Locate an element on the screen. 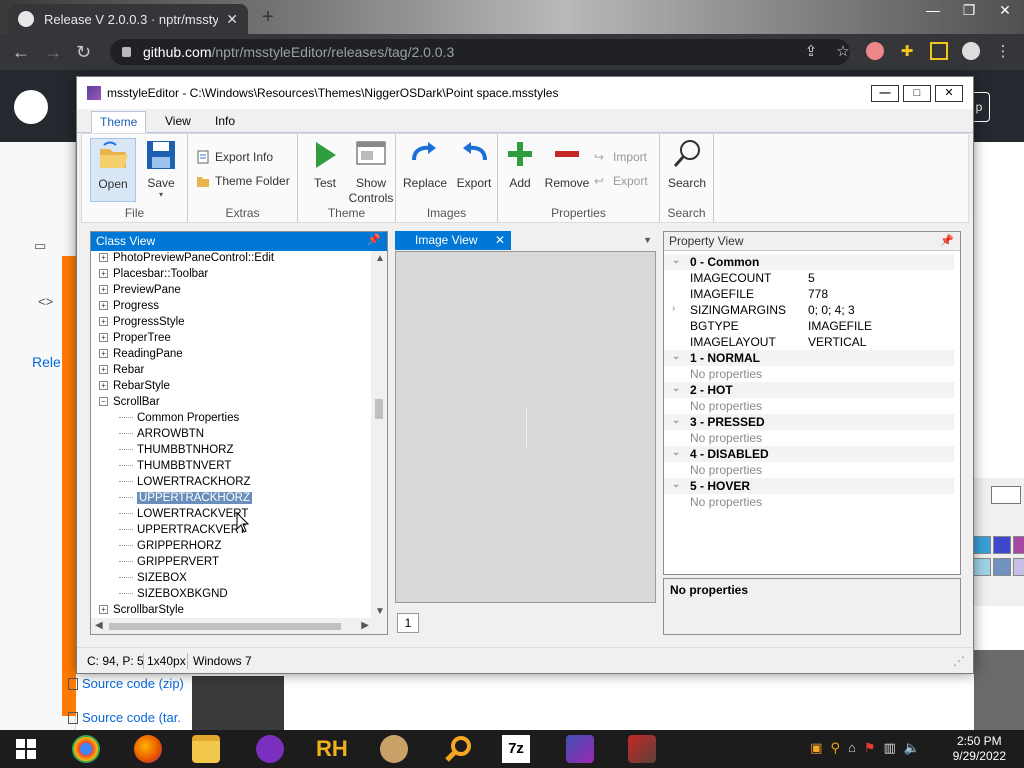  property-view-pin-icon: 📌 is located at coordinates (947, 240).